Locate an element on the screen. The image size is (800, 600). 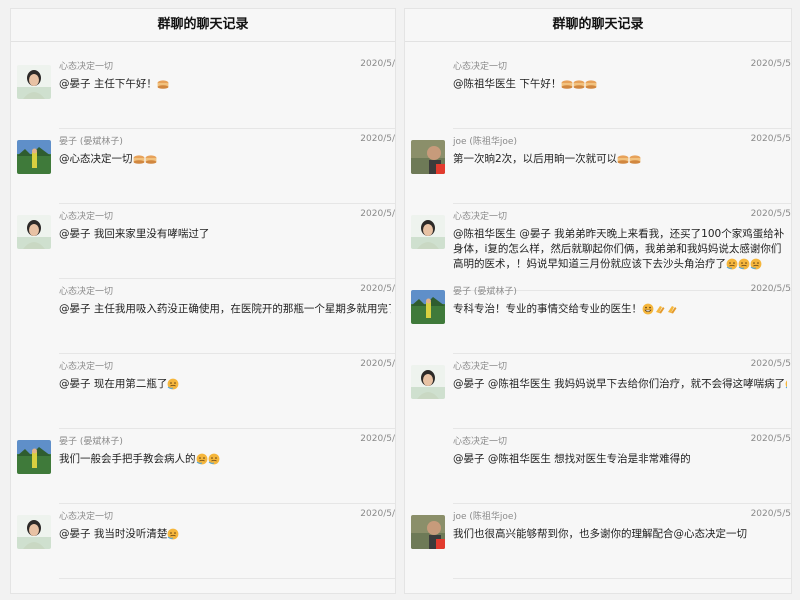
chat-message: 心态决定一切 2020/5/ @晏子 现在用第二瓶了 is located at coordinates (203, 391).